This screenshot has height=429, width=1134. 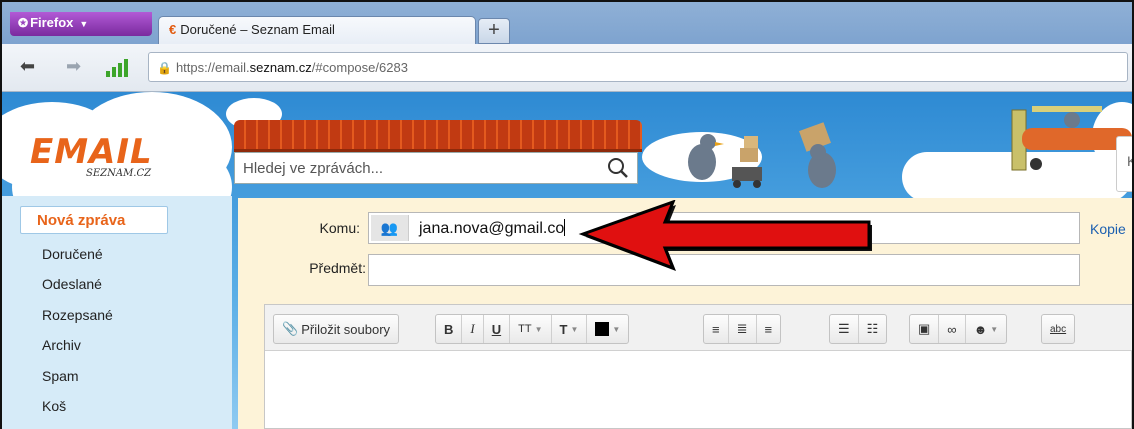 I want to click on underline-button: U, so click(x=497, y=329).